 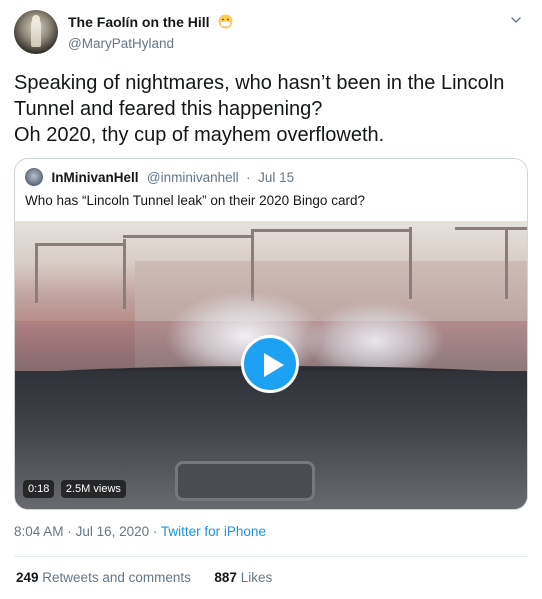 I want to click on divider, so click(x=271, y=556).